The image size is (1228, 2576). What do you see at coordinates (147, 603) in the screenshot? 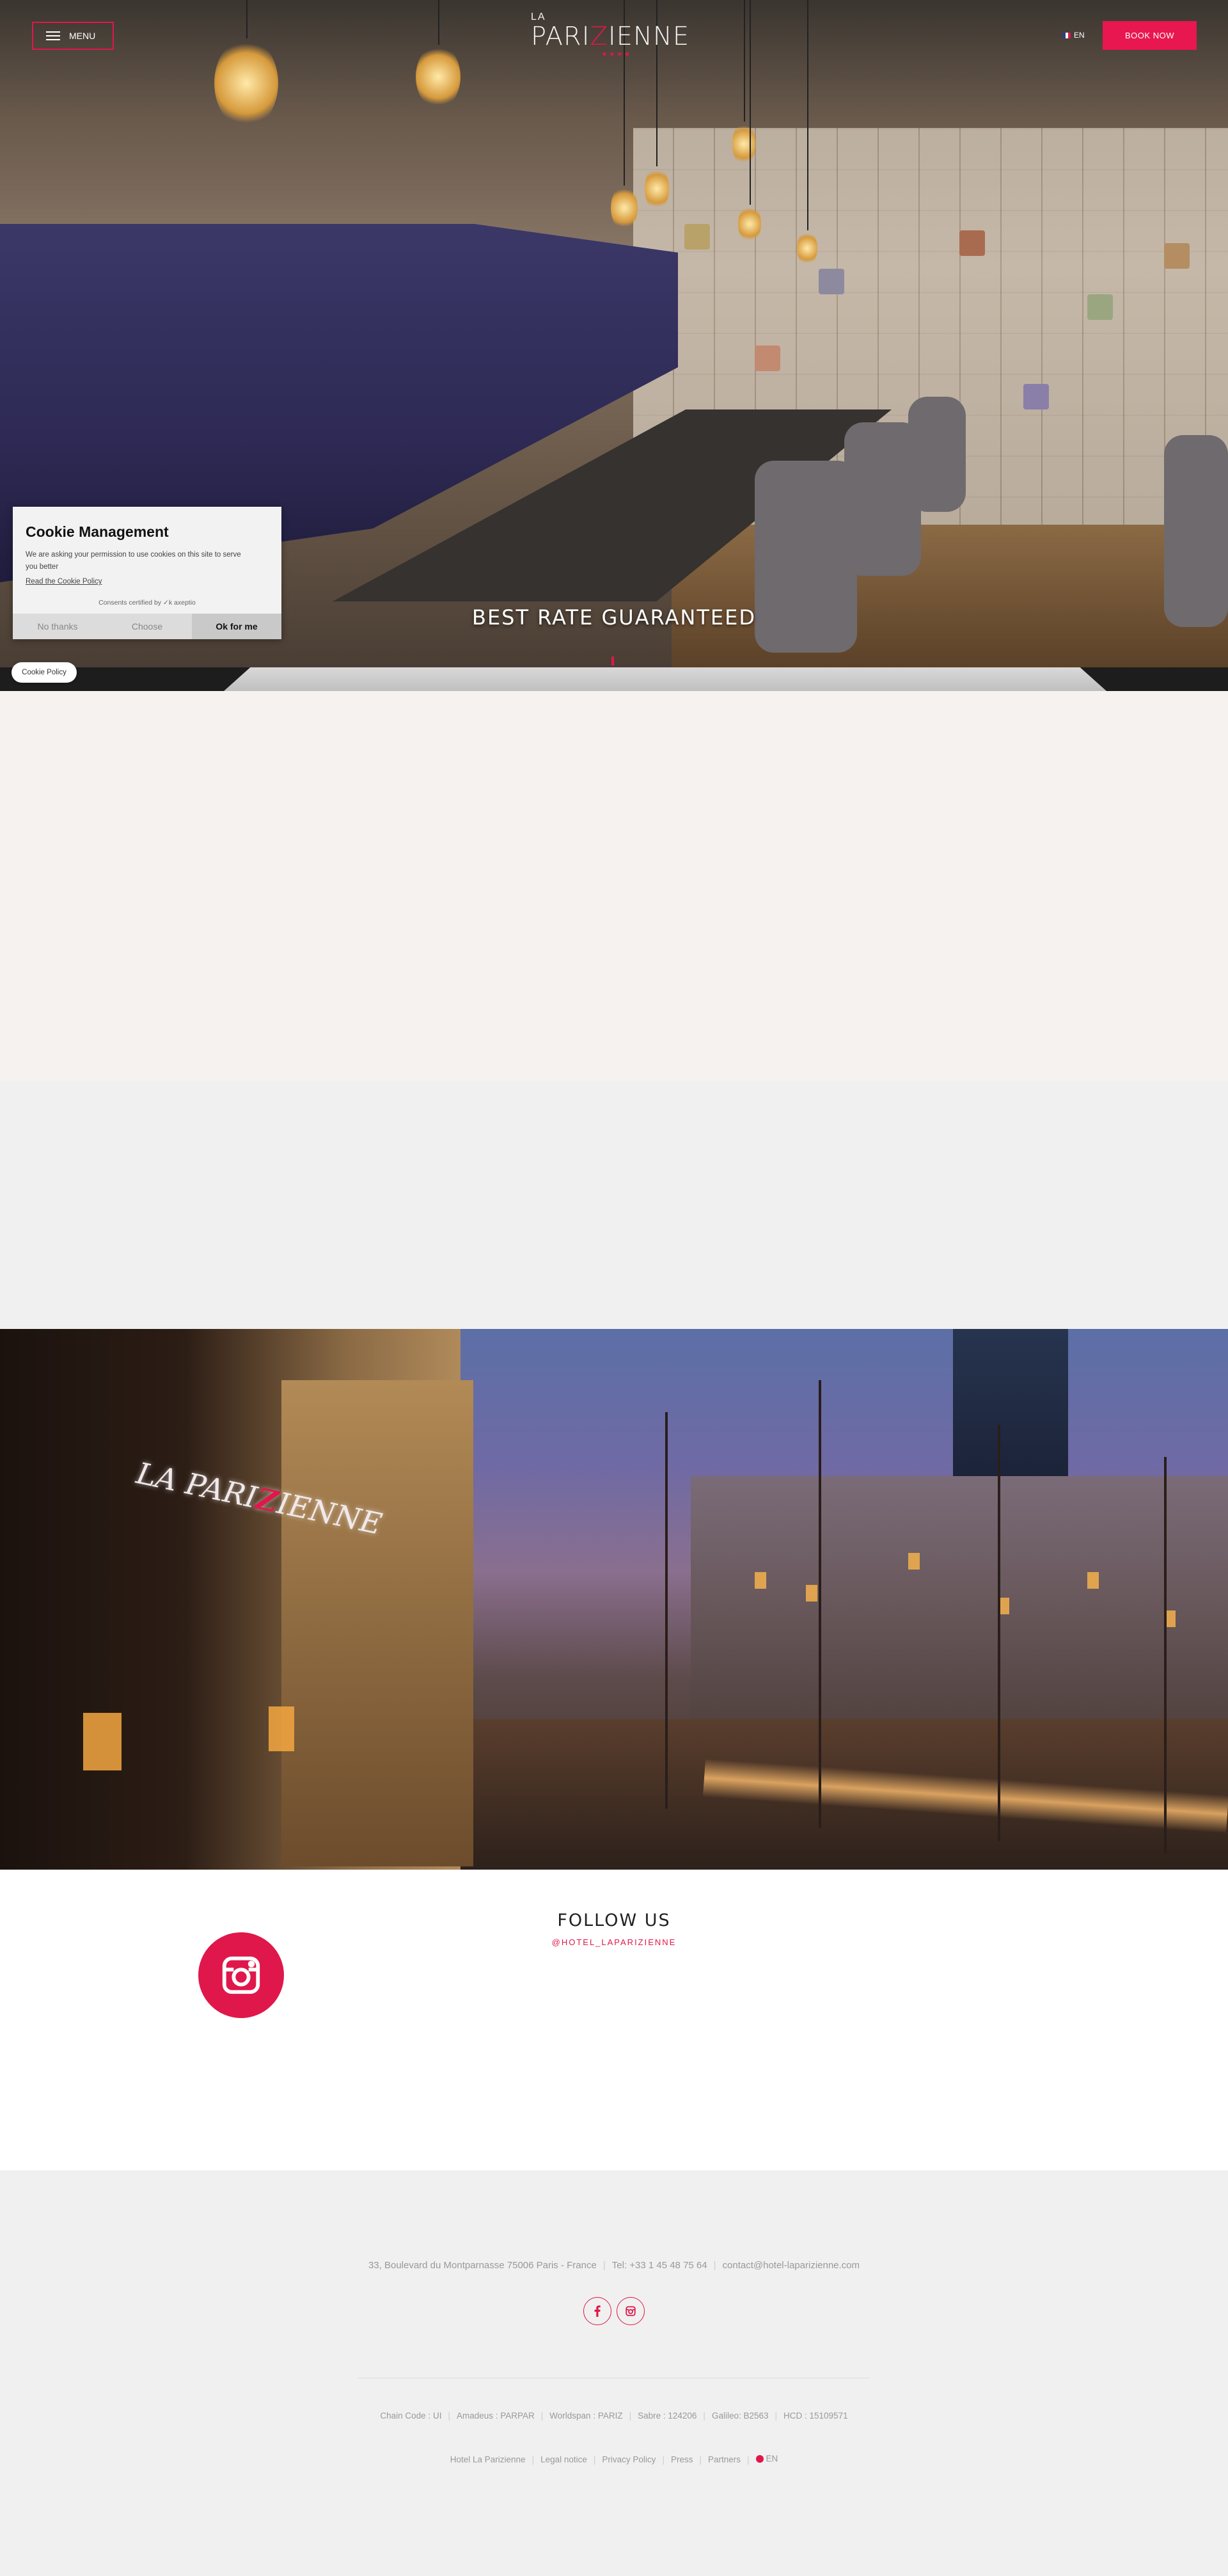
I see `cookie-certified: Consents certified by ✓k axeptio` at bounding box center [147, 603].